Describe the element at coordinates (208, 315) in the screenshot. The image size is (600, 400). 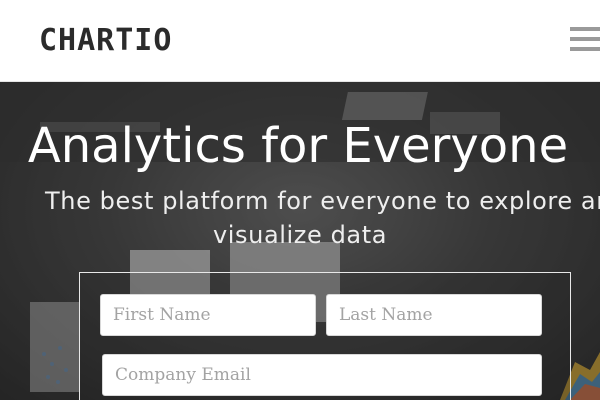
I see `first-name-input` at that location.